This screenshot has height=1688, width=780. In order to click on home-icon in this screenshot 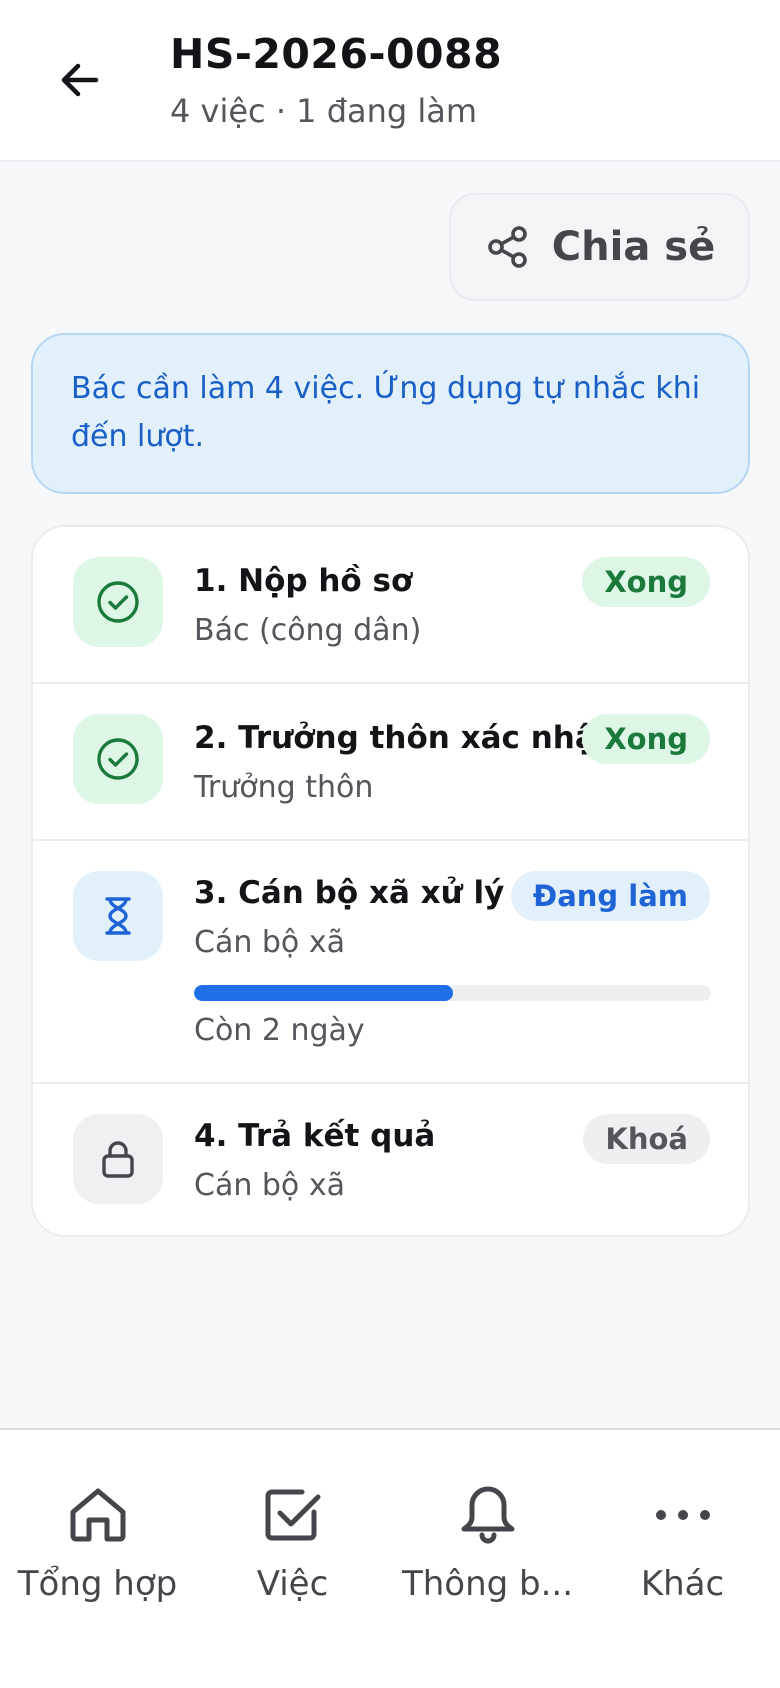, I will do `click(97, 1515)`.